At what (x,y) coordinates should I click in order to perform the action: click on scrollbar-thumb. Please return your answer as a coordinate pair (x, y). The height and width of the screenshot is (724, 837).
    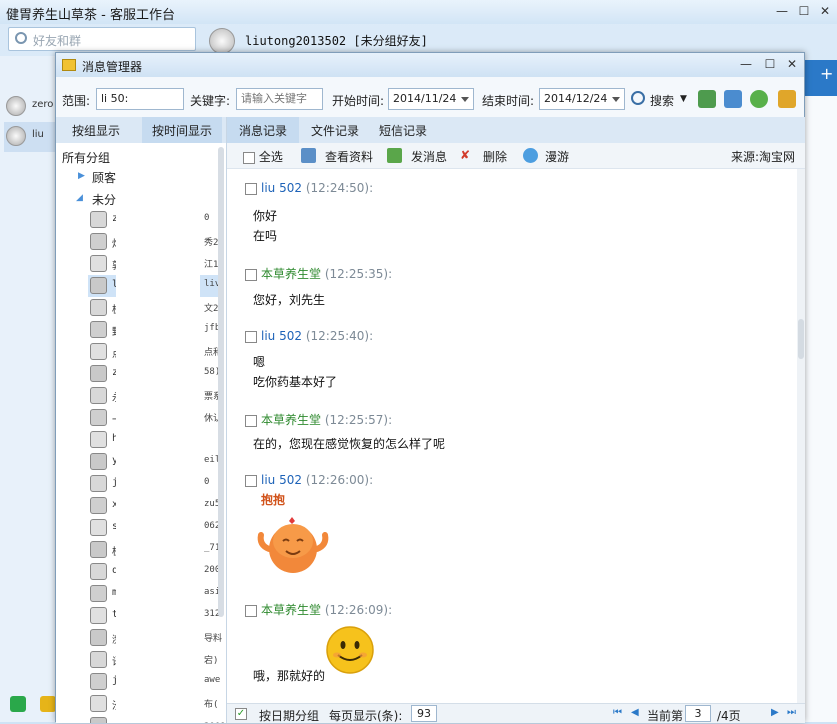
    Looking at the image, I should click on (801, 339).